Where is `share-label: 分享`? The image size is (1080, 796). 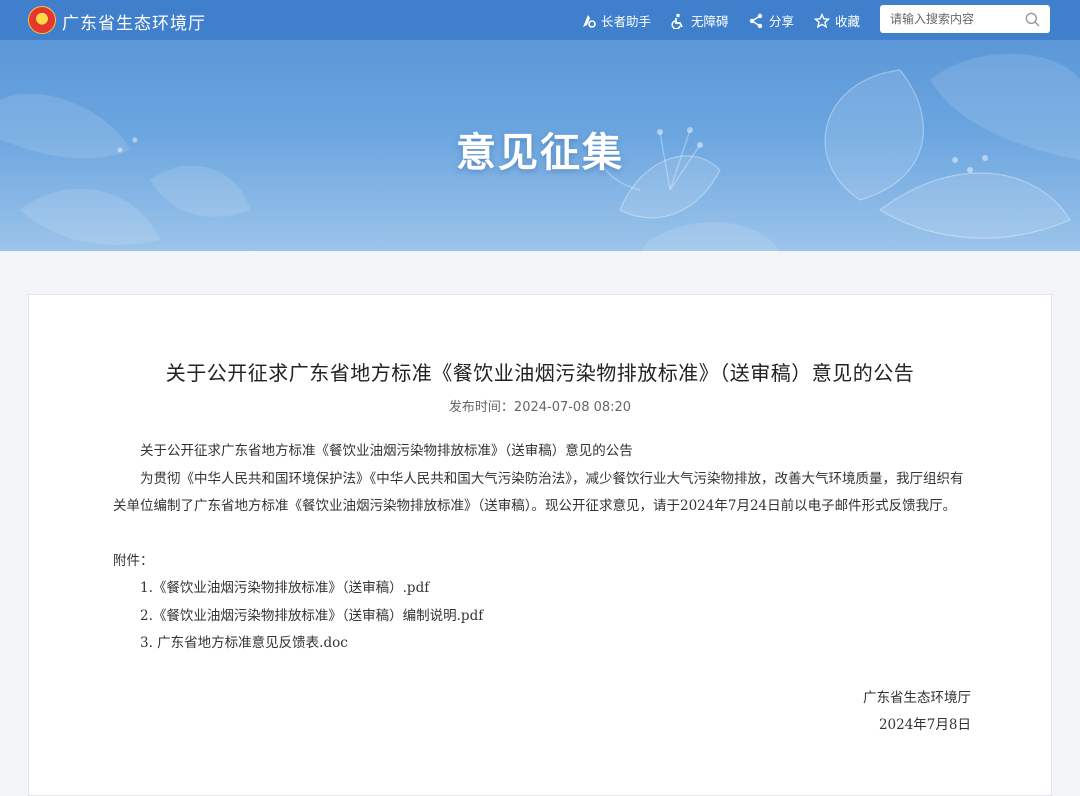
share-label: 分享 is located at coordinates (782, 21).